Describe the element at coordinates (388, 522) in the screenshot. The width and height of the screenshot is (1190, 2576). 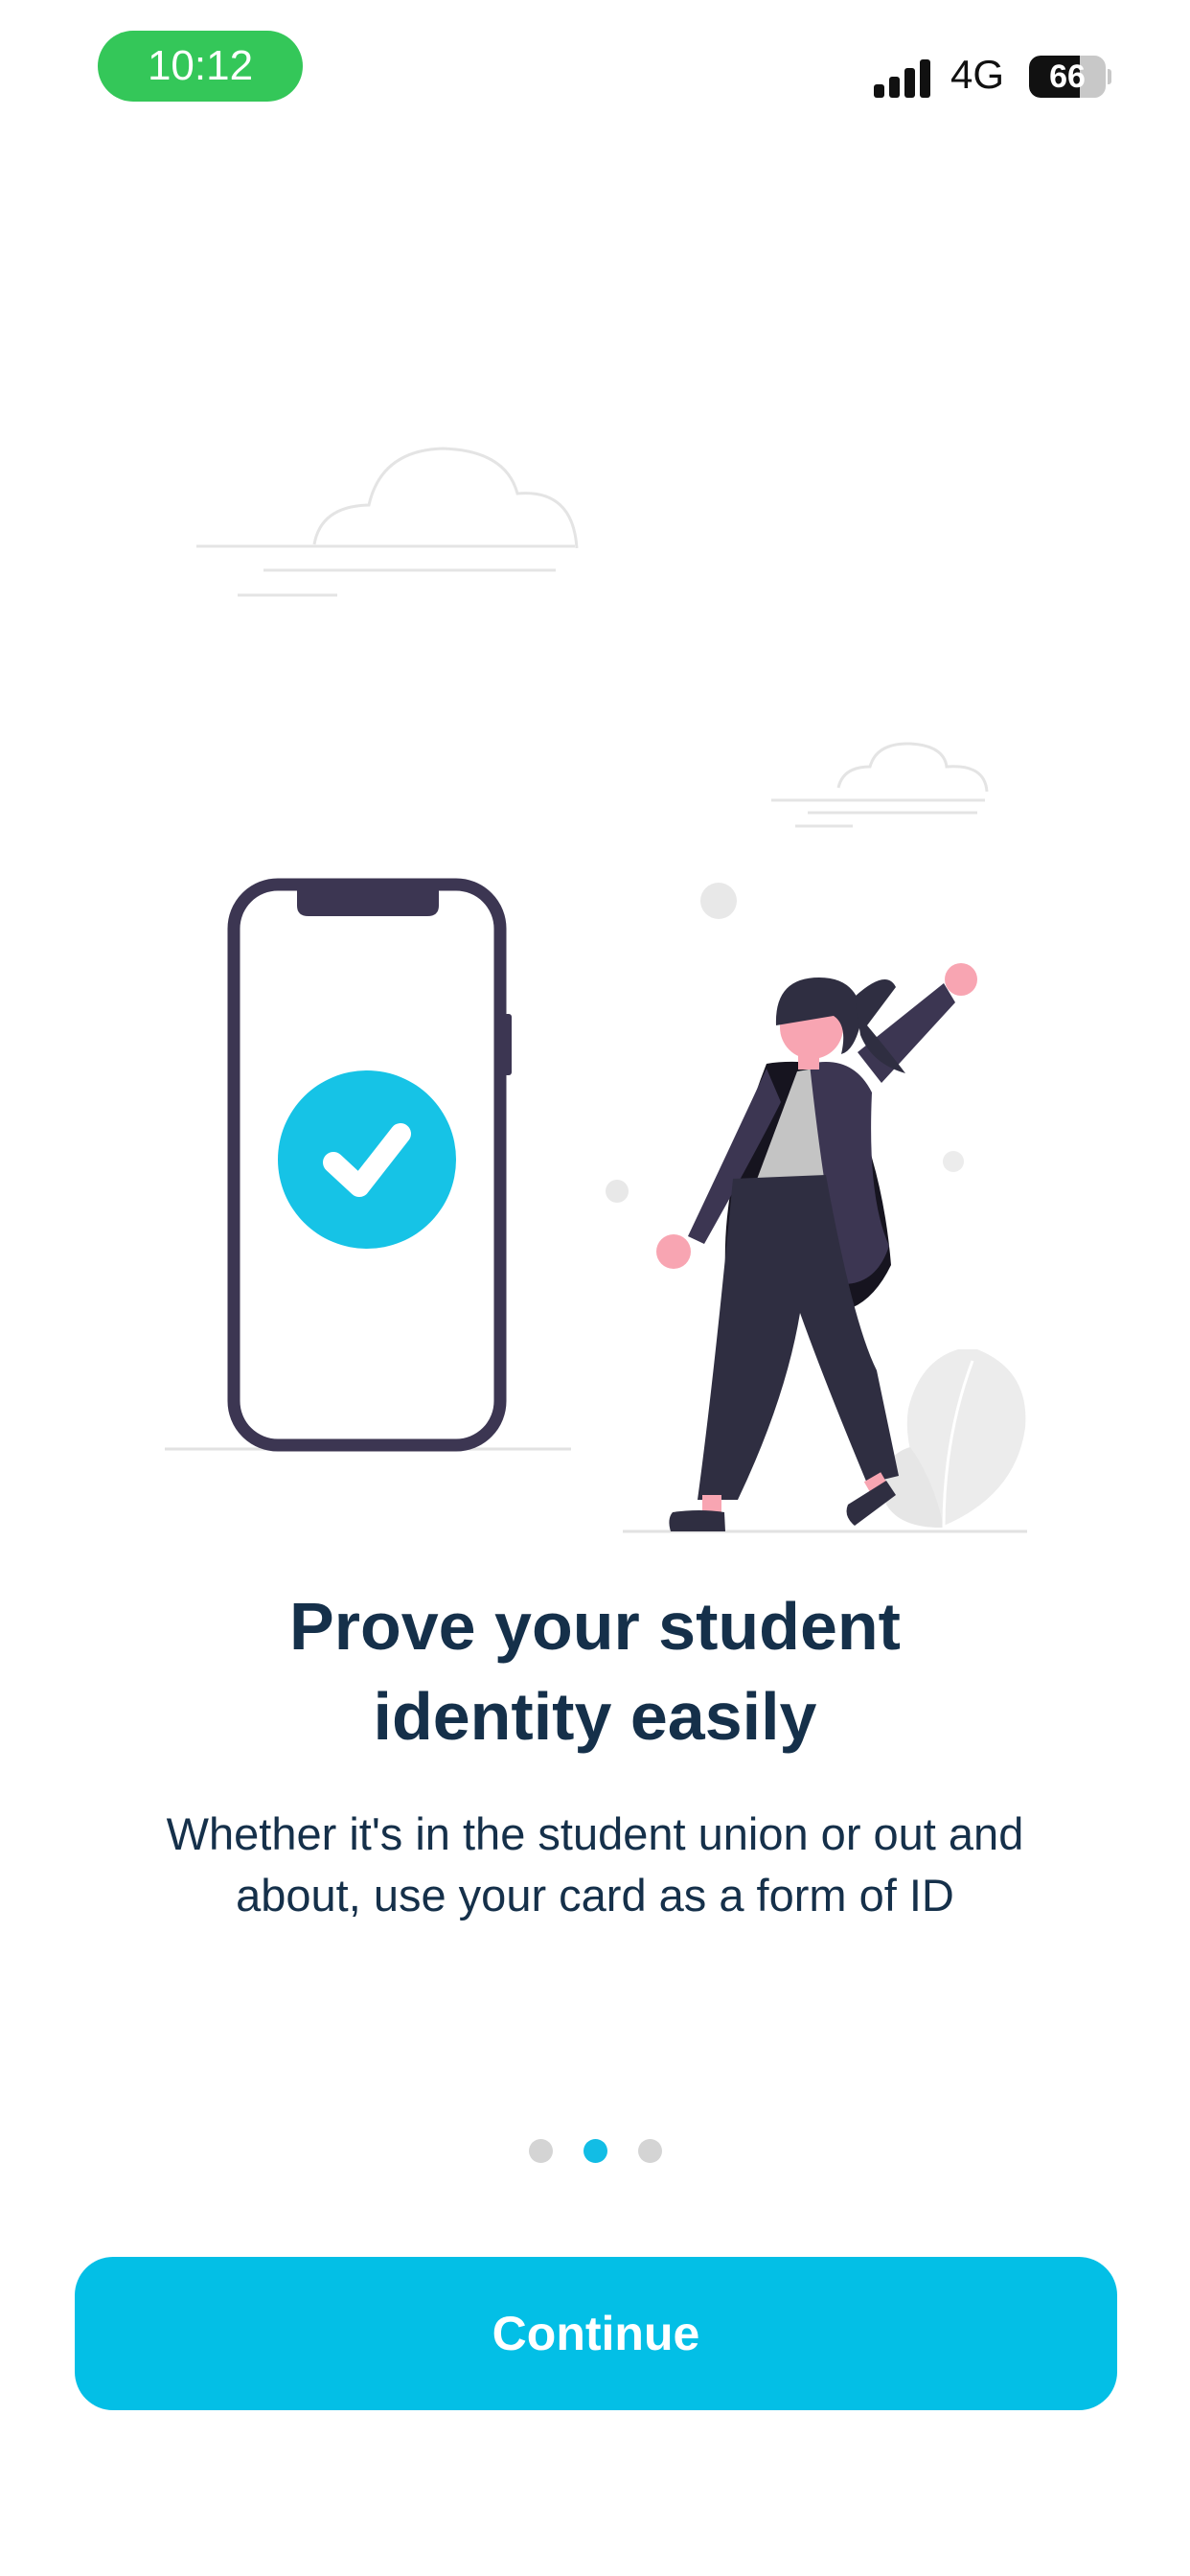
I see `cloud-large-icon` at that location.